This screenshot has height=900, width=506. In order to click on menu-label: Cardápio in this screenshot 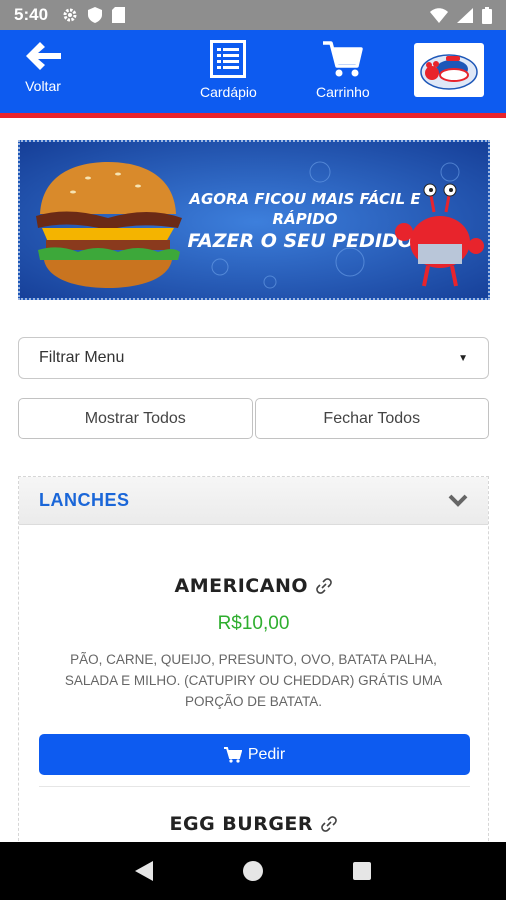, I will do `click(228, 92)`.